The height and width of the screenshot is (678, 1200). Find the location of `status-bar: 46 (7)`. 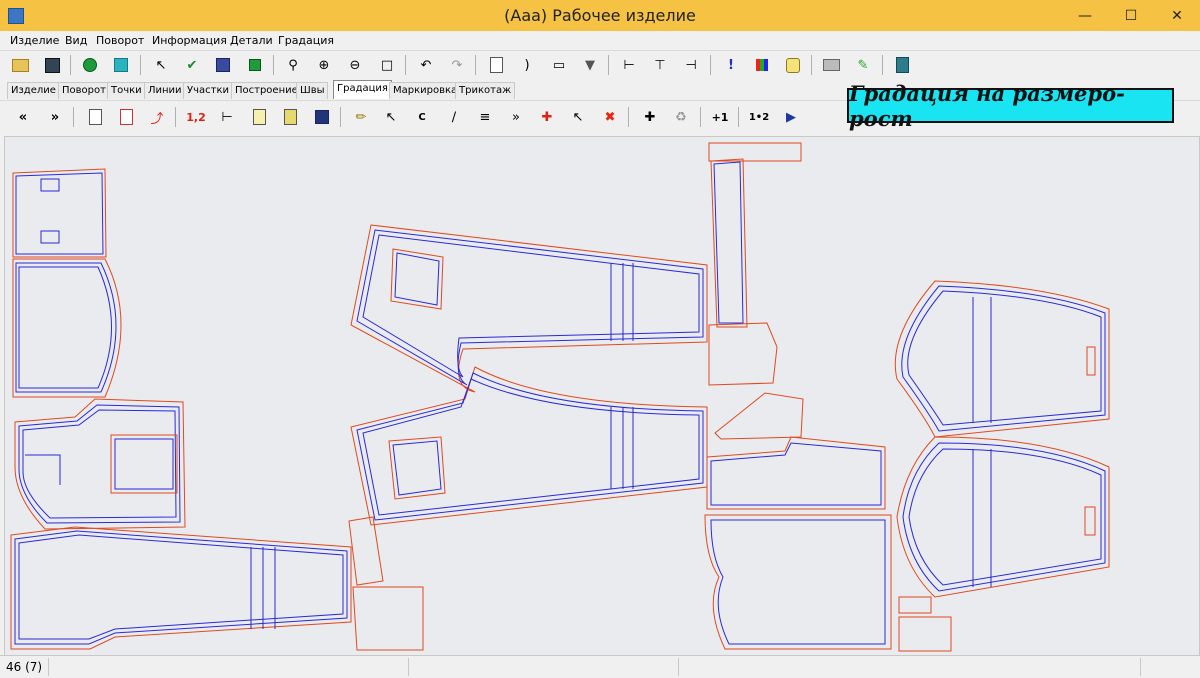

status-bar: 46 (7) is located at coordinates (600, 666).